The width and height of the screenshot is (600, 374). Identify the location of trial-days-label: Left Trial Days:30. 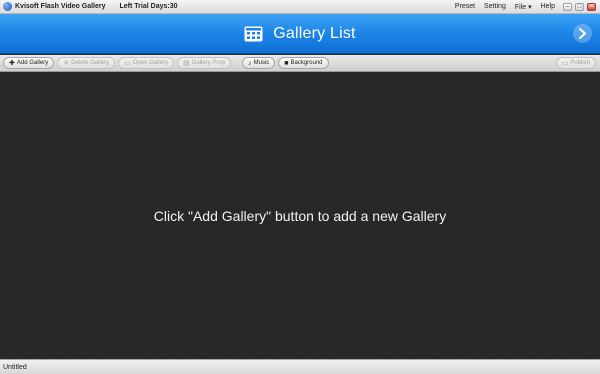
(148, 6).